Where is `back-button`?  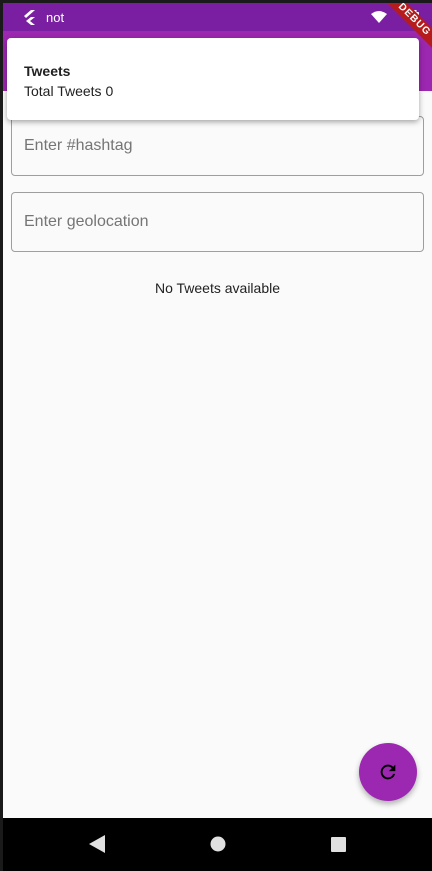
back-button is located at coordinates (97, 844).